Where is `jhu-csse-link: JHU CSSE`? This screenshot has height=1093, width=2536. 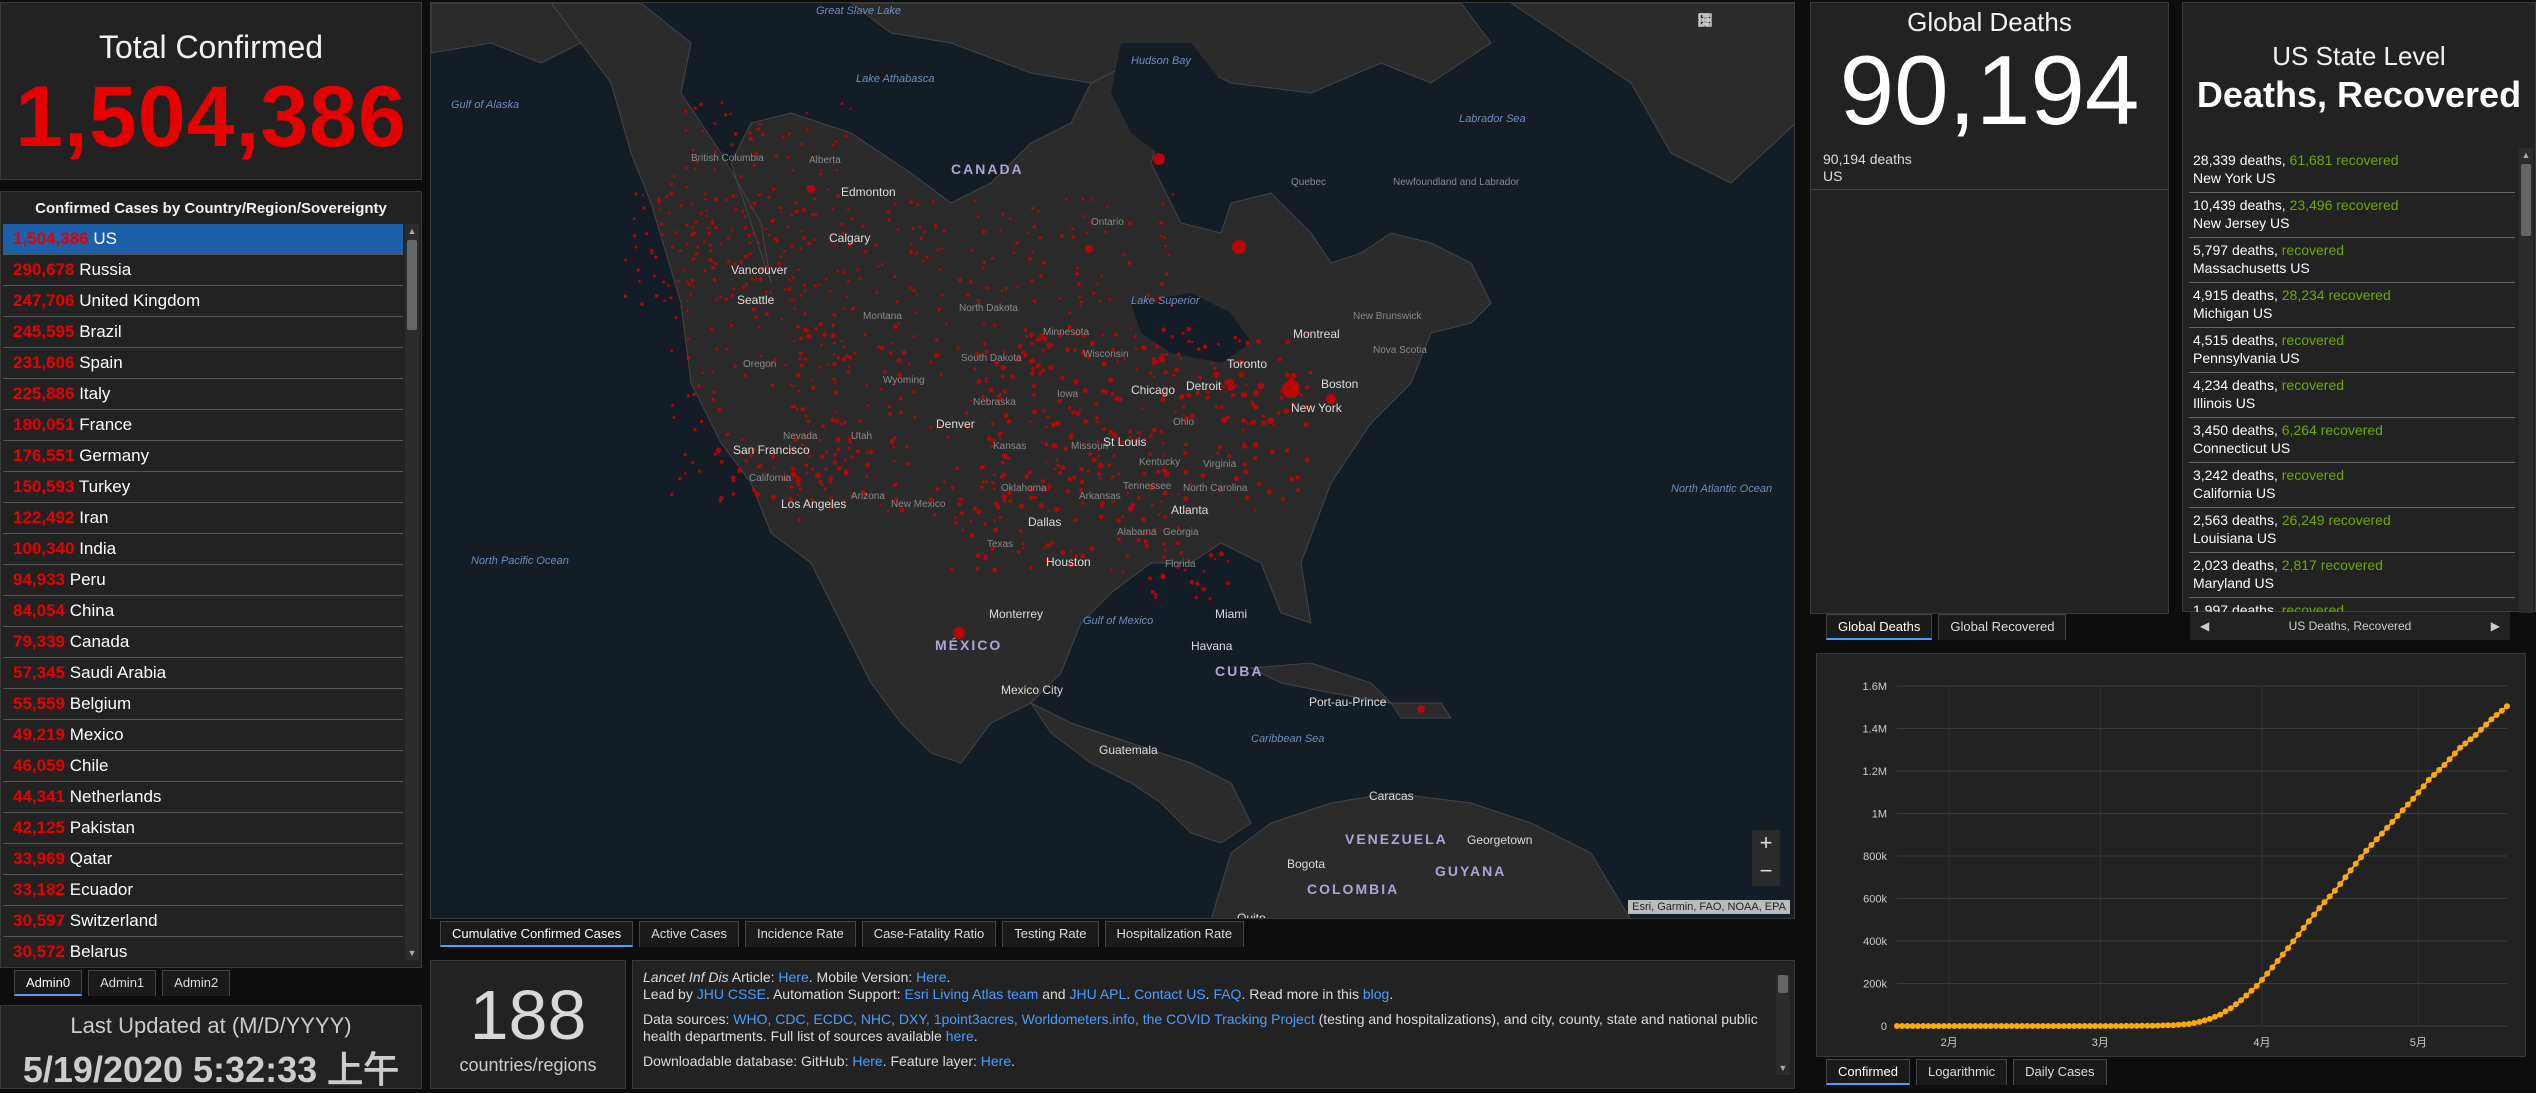
jhu-csse-link: JHU CSSE is located at coordinates (731, 994).